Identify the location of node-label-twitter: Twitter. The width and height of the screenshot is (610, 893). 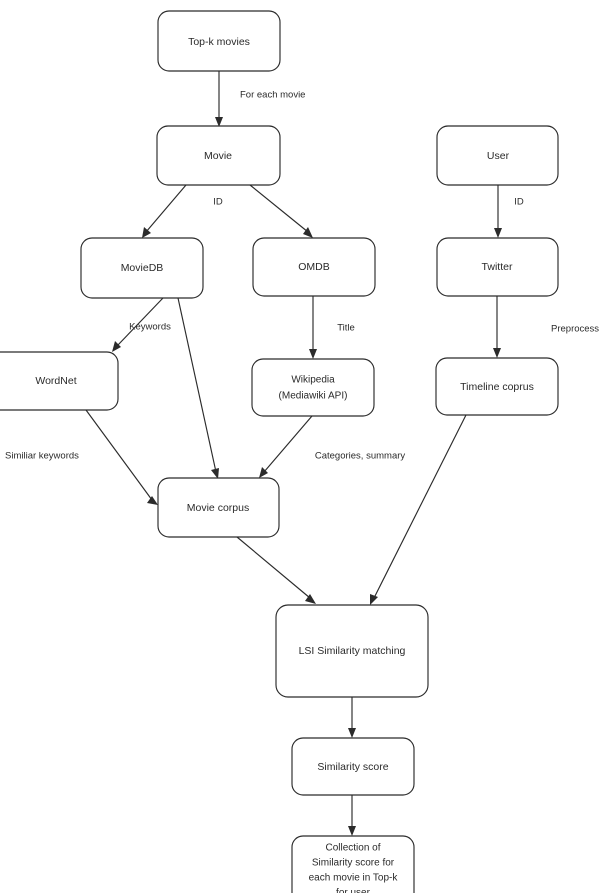
(497, 267).